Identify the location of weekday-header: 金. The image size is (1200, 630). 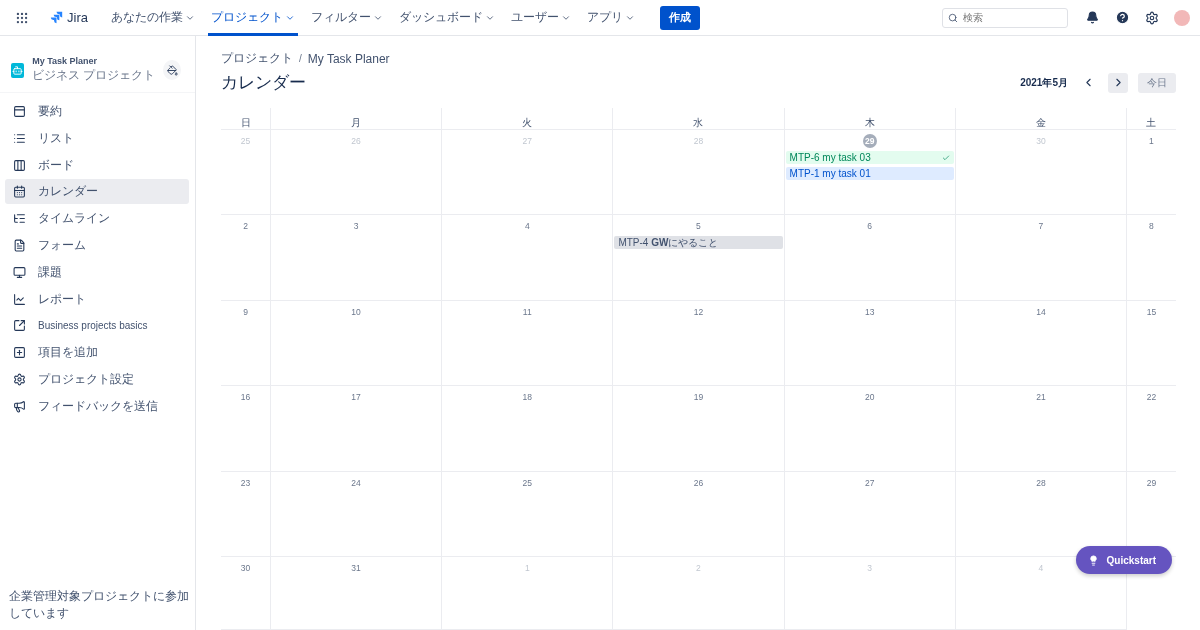
(1040, 119).